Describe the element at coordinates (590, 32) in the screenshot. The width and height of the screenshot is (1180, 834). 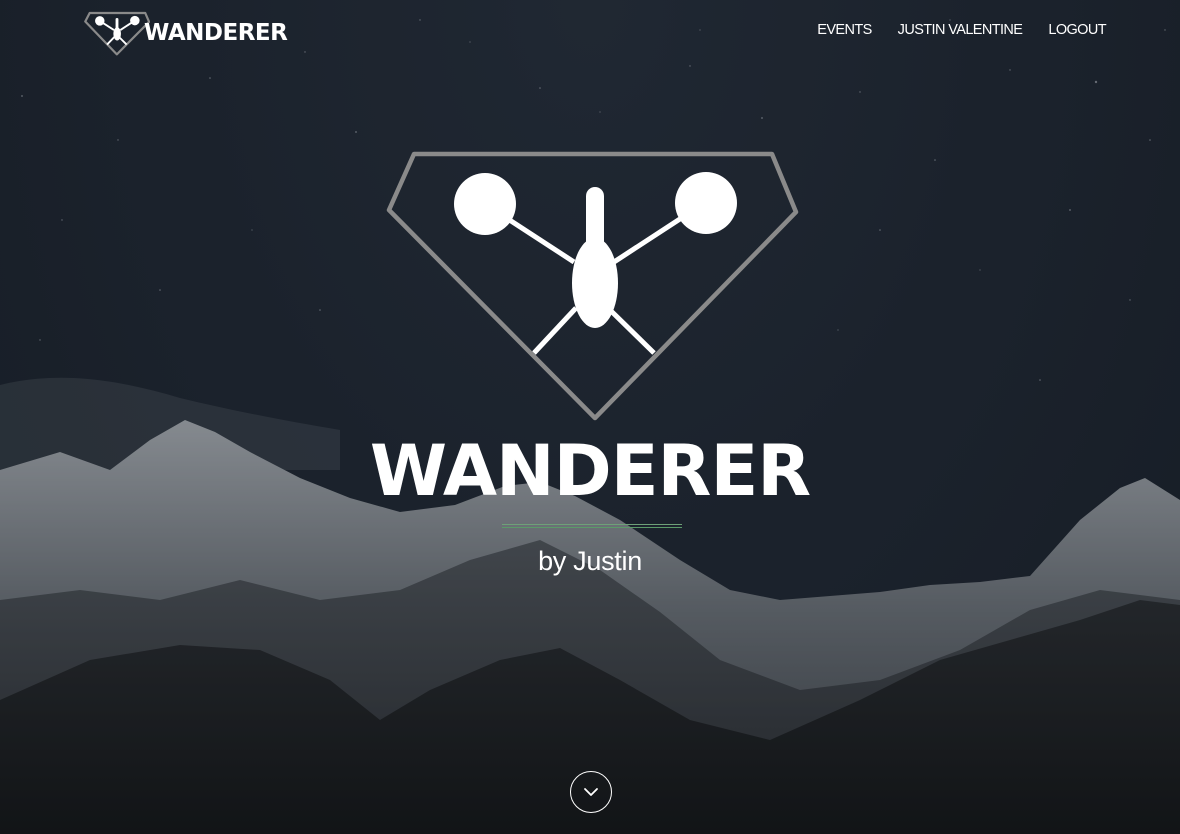
I see `top-navigation: WANDERER EVENTS JUSTIN VALENTINE LOGOUT` at that location.